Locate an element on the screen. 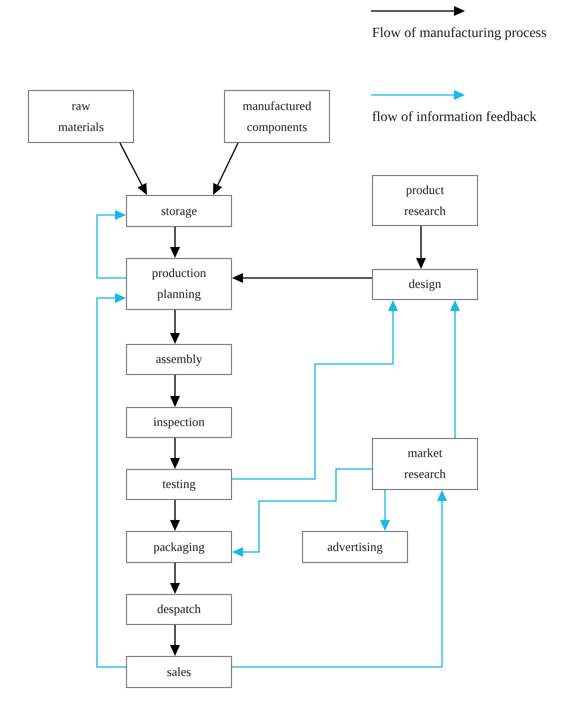  legend-label: Flow of manufacturing process is located at coordinates (460, 34).